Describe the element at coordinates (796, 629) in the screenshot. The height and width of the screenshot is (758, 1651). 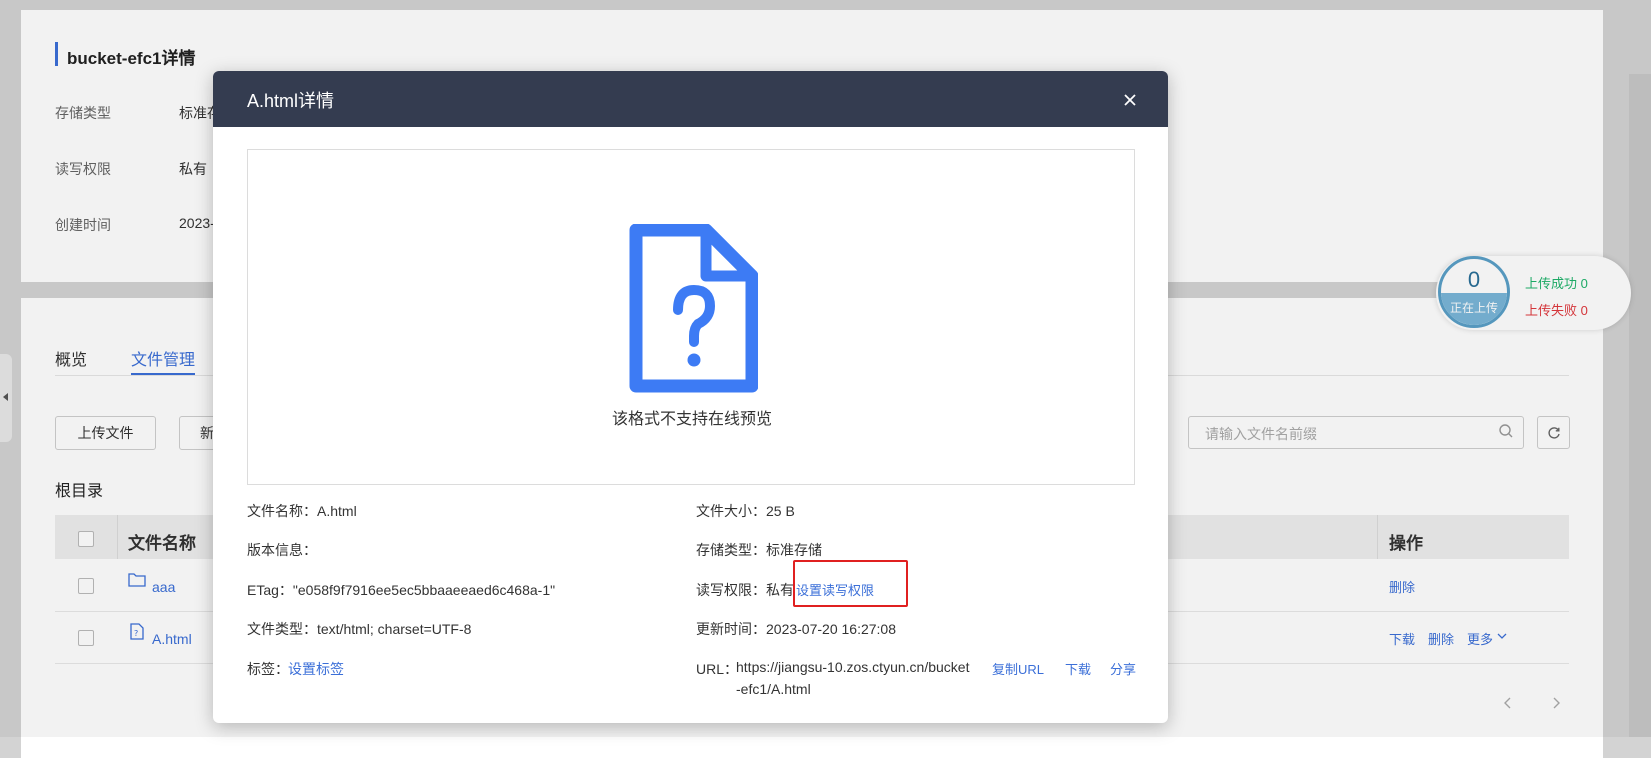
I see `detail-updated: 更新时间：2023-07-20 16:27:08` at that location.